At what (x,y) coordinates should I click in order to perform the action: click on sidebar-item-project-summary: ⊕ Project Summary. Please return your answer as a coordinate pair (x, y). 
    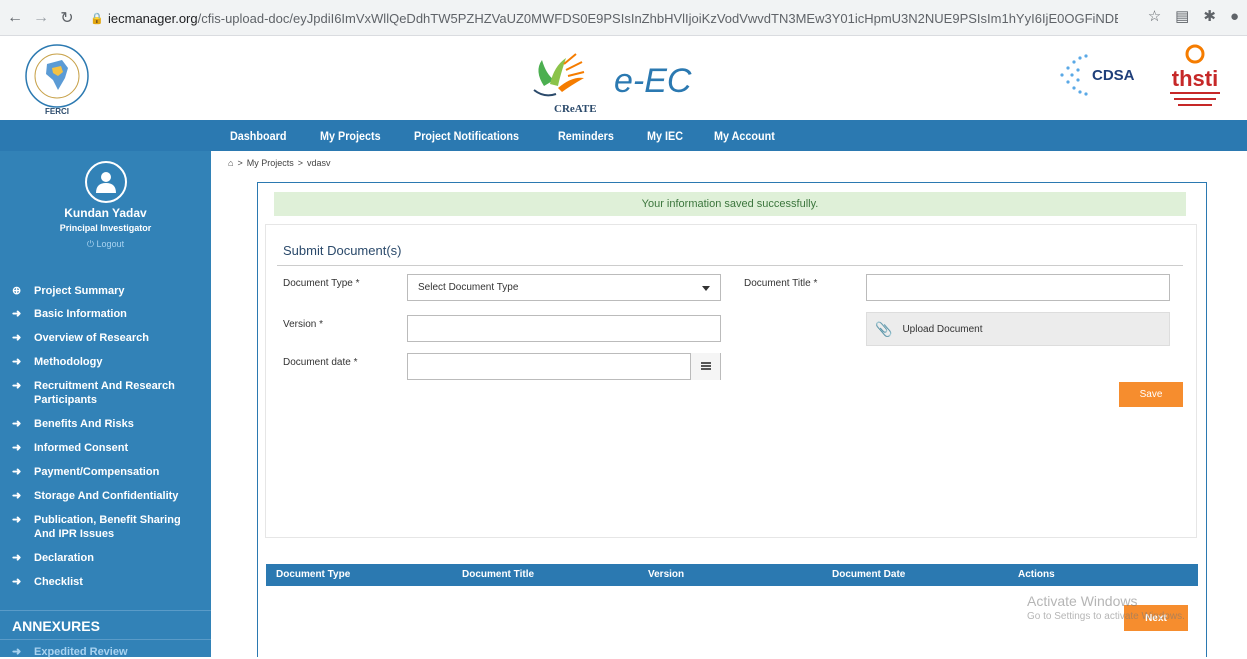
    Looking at the image, I should click on (105, 291).